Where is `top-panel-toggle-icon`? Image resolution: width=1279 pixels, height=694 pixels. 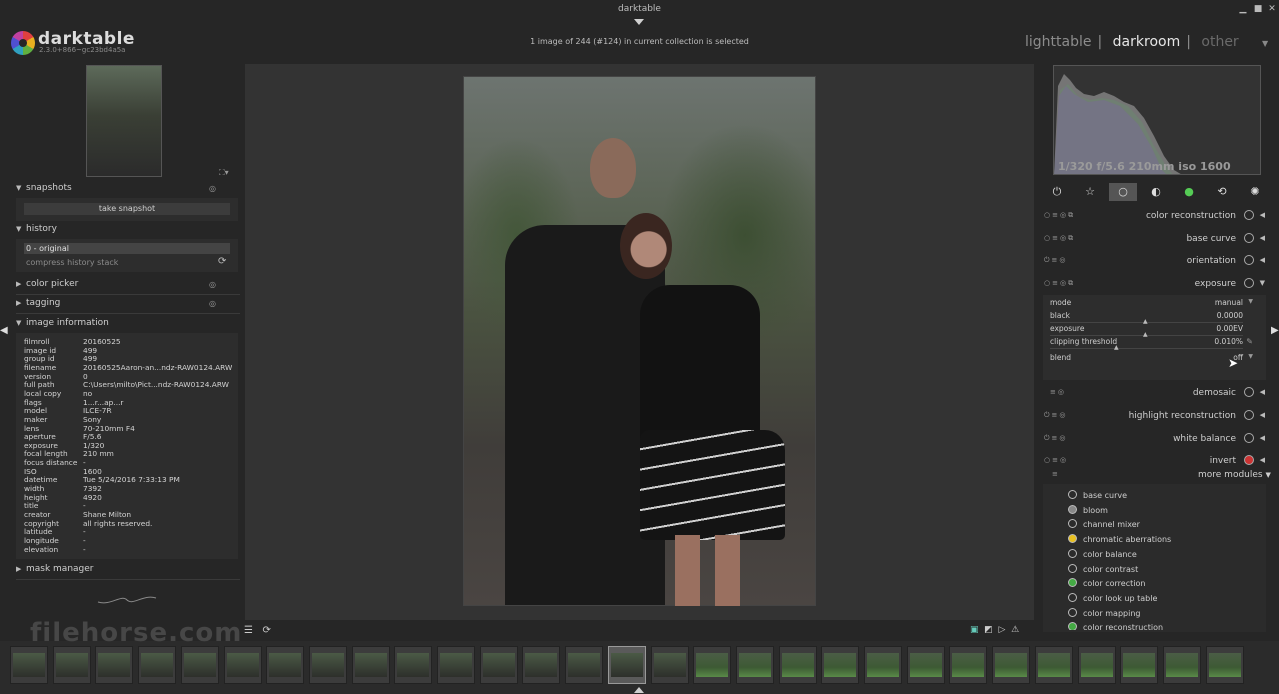 top-panel-toggle-icon is located at coordinates (639, 22).